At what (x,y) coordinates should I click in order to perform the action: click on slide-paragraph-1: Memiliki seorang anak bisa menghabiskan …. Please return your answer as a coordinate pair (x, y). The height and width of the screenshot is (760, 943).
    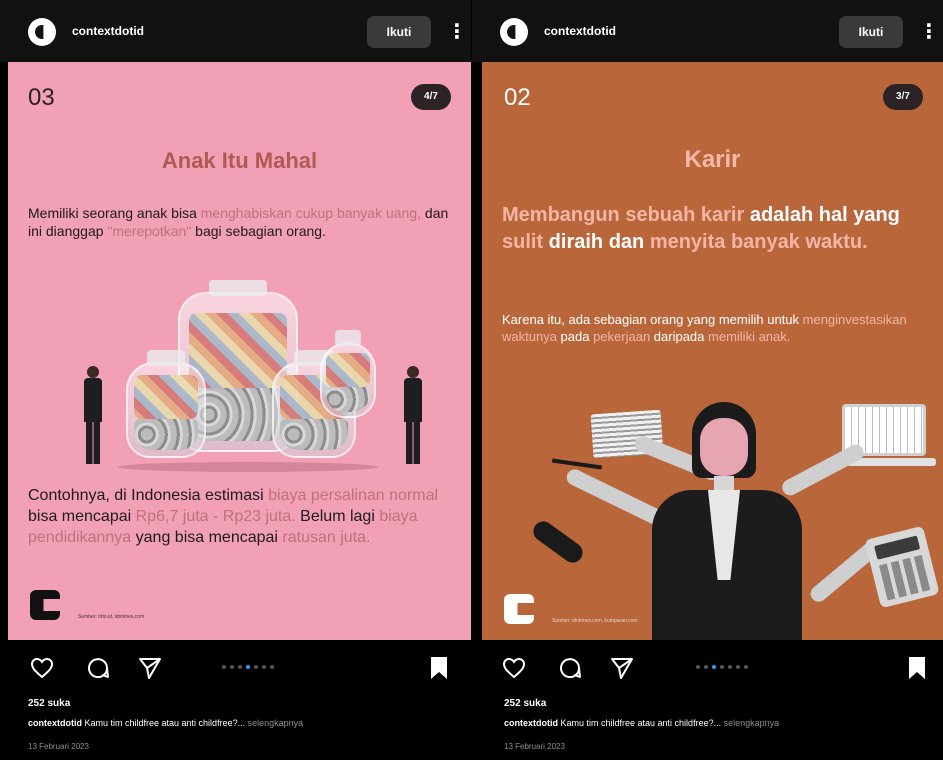
    Looking at the image, I should click on (239, 222).